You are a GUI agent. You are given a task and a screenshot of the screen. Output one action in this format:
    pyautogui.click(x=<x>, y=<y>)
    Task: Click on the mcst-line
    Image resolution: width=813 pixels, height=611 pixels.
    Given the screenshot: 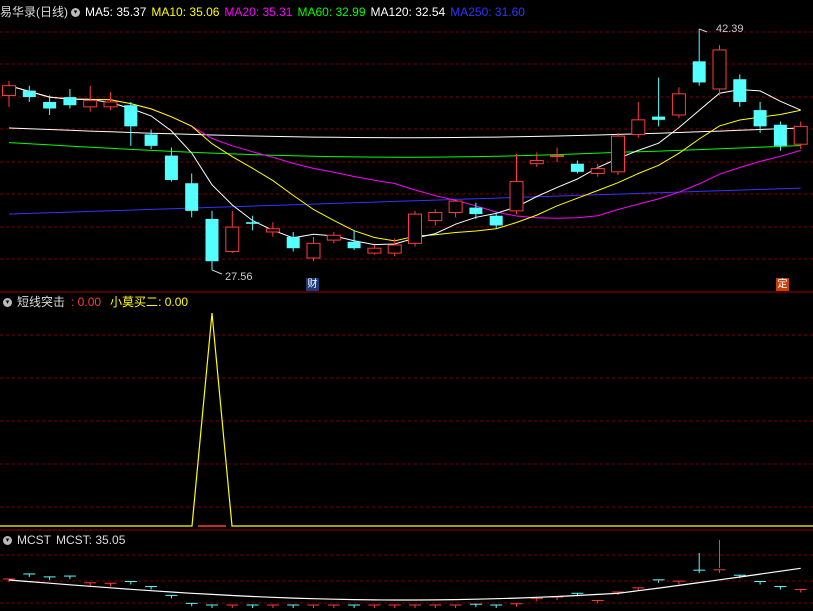 What is the action you would take?
    pyautogui.click(x=404, y=584)
    